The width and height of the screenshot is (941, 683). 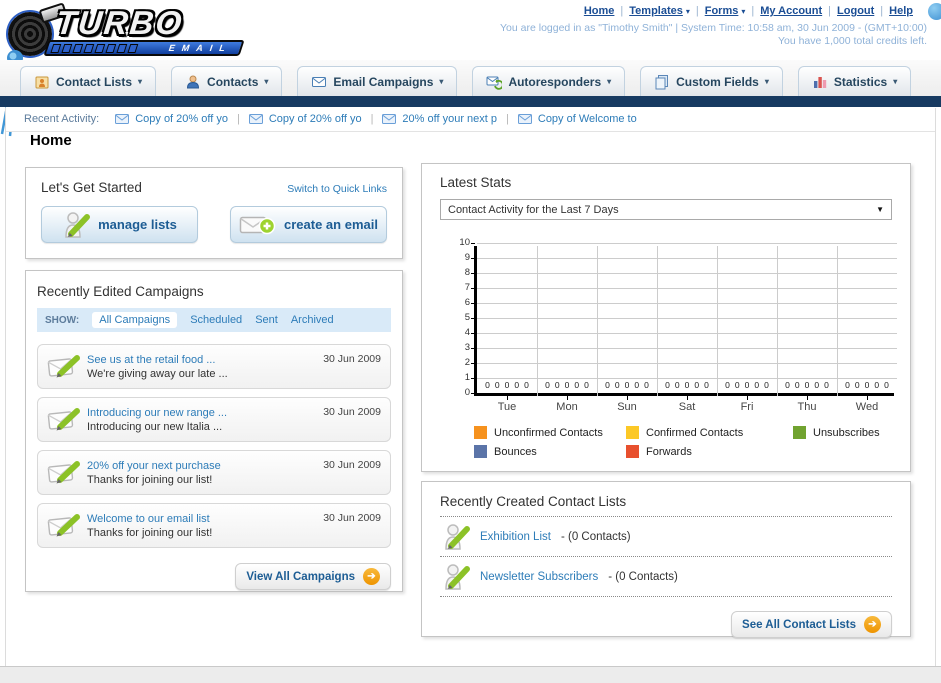 I want to click on legend-swatch-icon, so click(x=632, y=432).